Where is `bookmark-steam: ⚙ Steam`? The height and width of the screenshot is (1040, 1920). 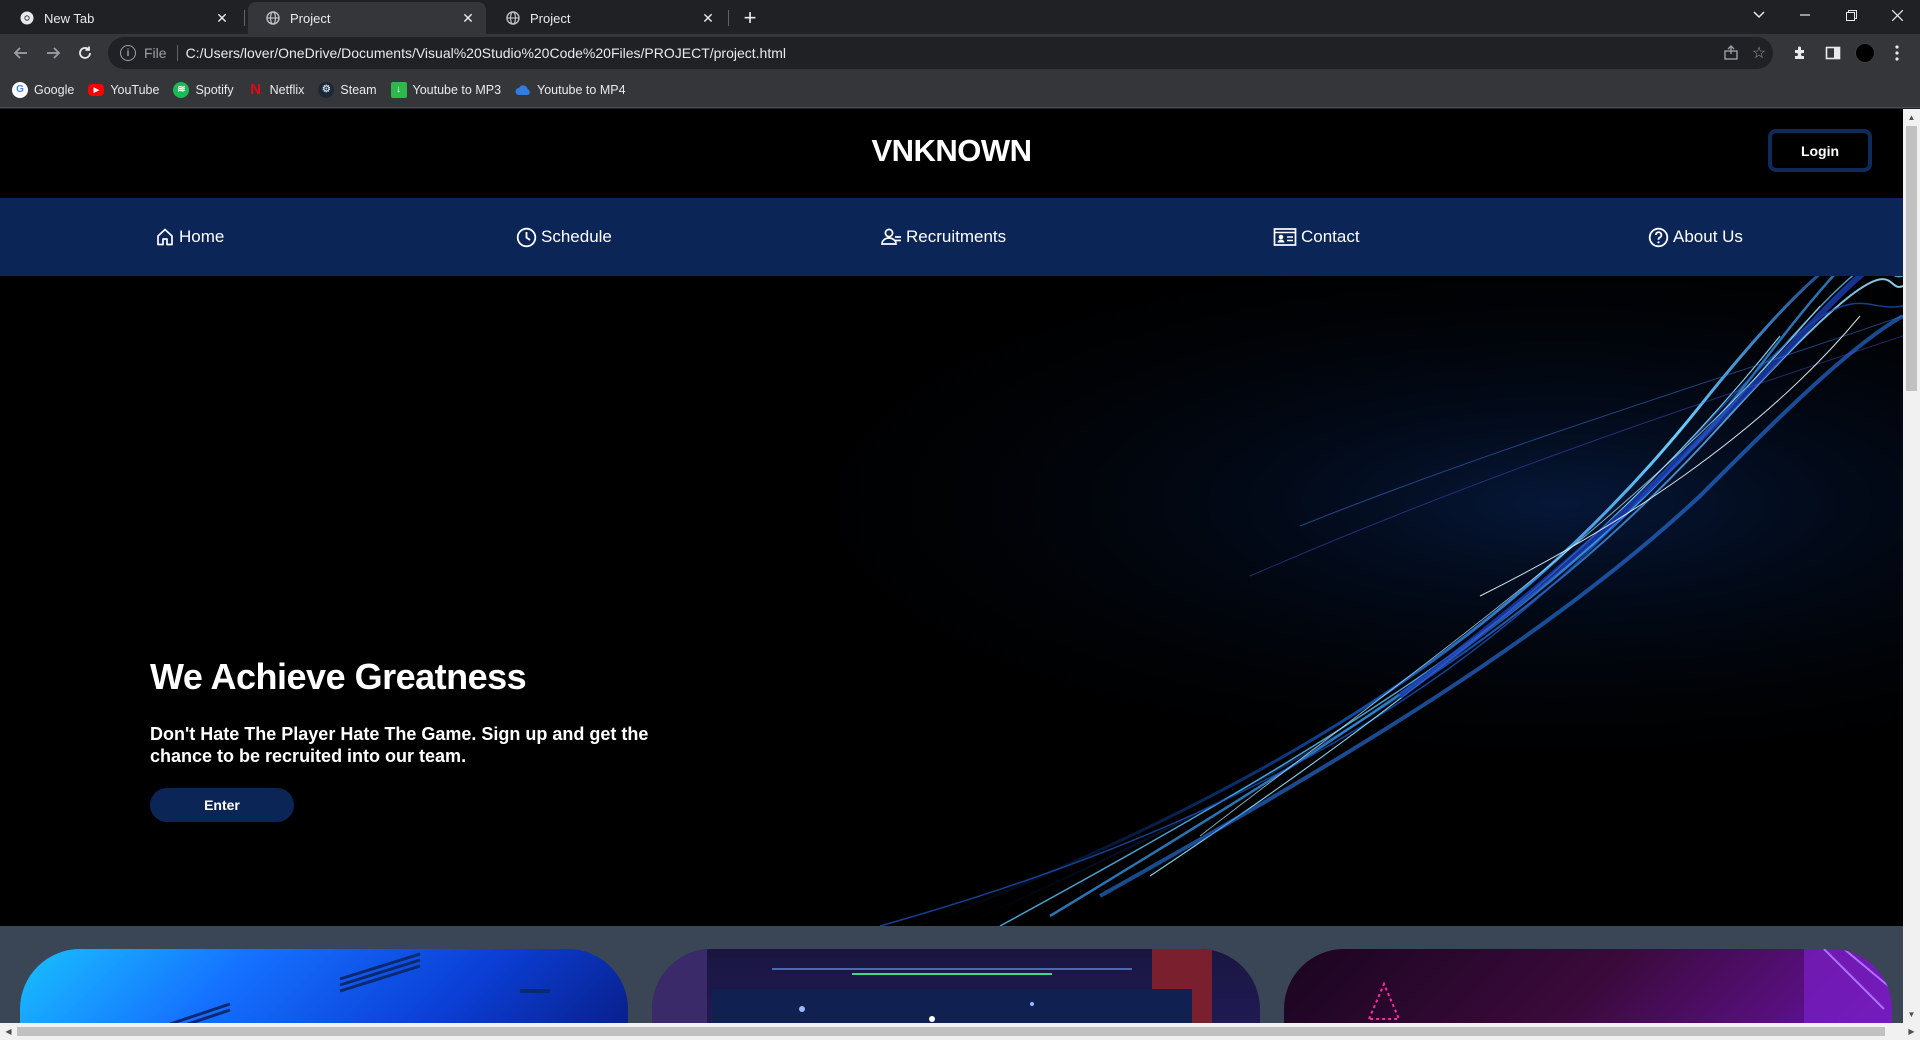 bookmark-steam: ⚙ Steam is located at coordinates (347, 90).